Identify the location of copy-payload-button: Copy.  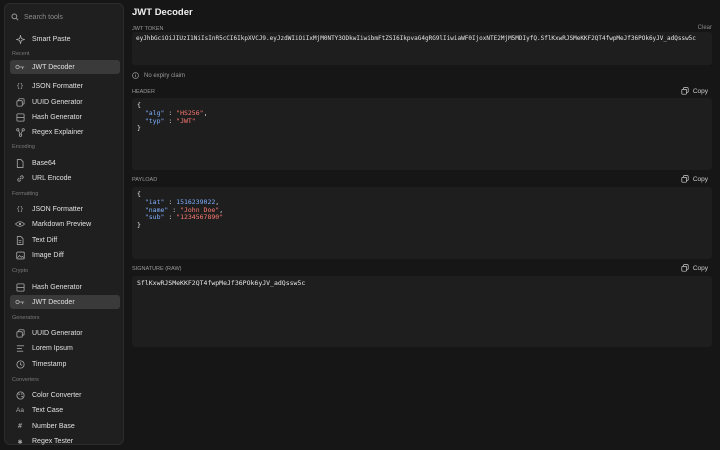
(694, 179).